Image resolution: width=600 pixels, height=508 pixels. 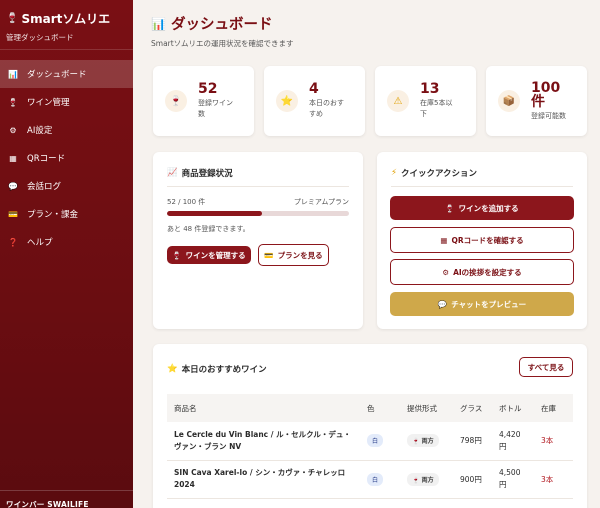 I want to click on registration-title: 📈 商品登録状況, so click(x=200, y=173).